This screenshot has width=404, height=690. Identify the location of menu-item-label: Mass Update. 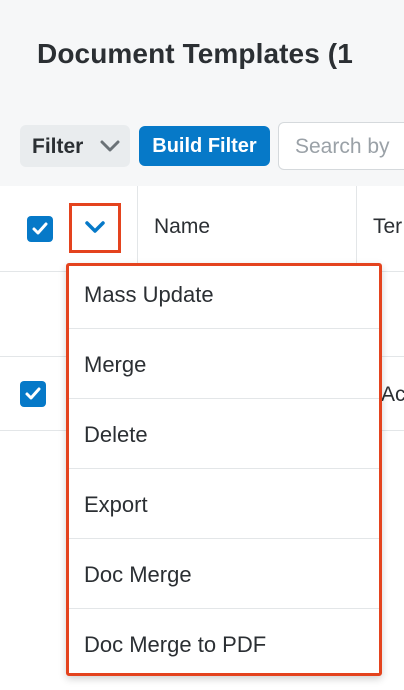
(149, 294).